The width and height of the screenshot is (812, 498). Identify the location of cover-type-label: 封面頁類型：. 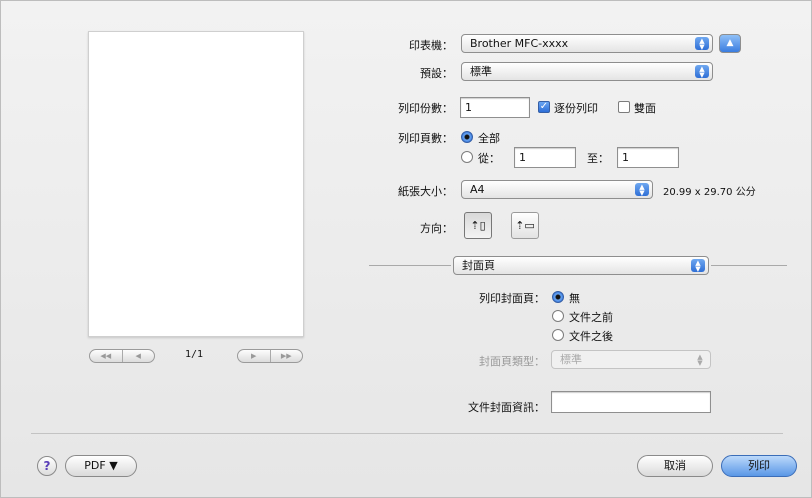
(512, 361).